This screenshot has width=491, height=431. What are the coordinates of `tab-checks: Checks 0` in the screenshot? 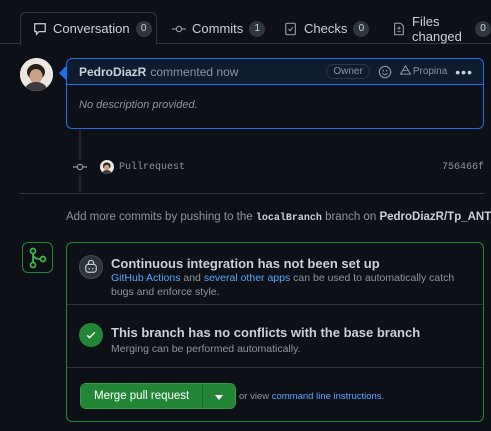 It's located at (327, 28).